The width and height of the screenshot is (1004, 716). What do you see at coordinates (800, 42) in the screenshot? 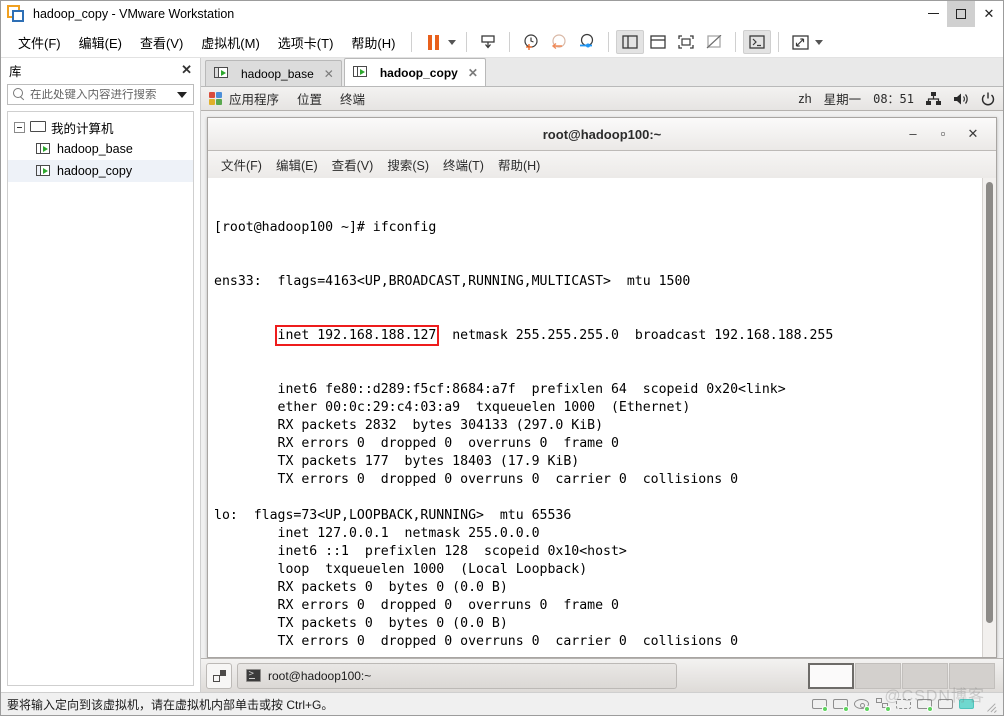
I see `stretch-button` at bounding box center [800, 42].